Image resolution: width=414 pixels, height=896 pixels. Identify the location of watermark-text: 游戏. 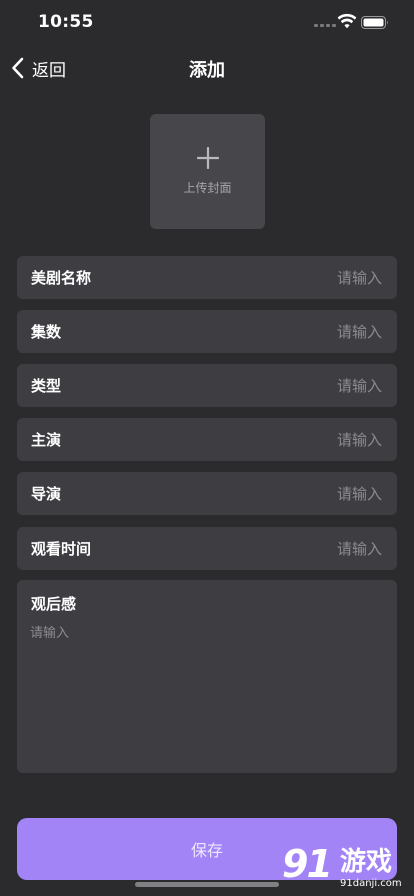
(366, 862).